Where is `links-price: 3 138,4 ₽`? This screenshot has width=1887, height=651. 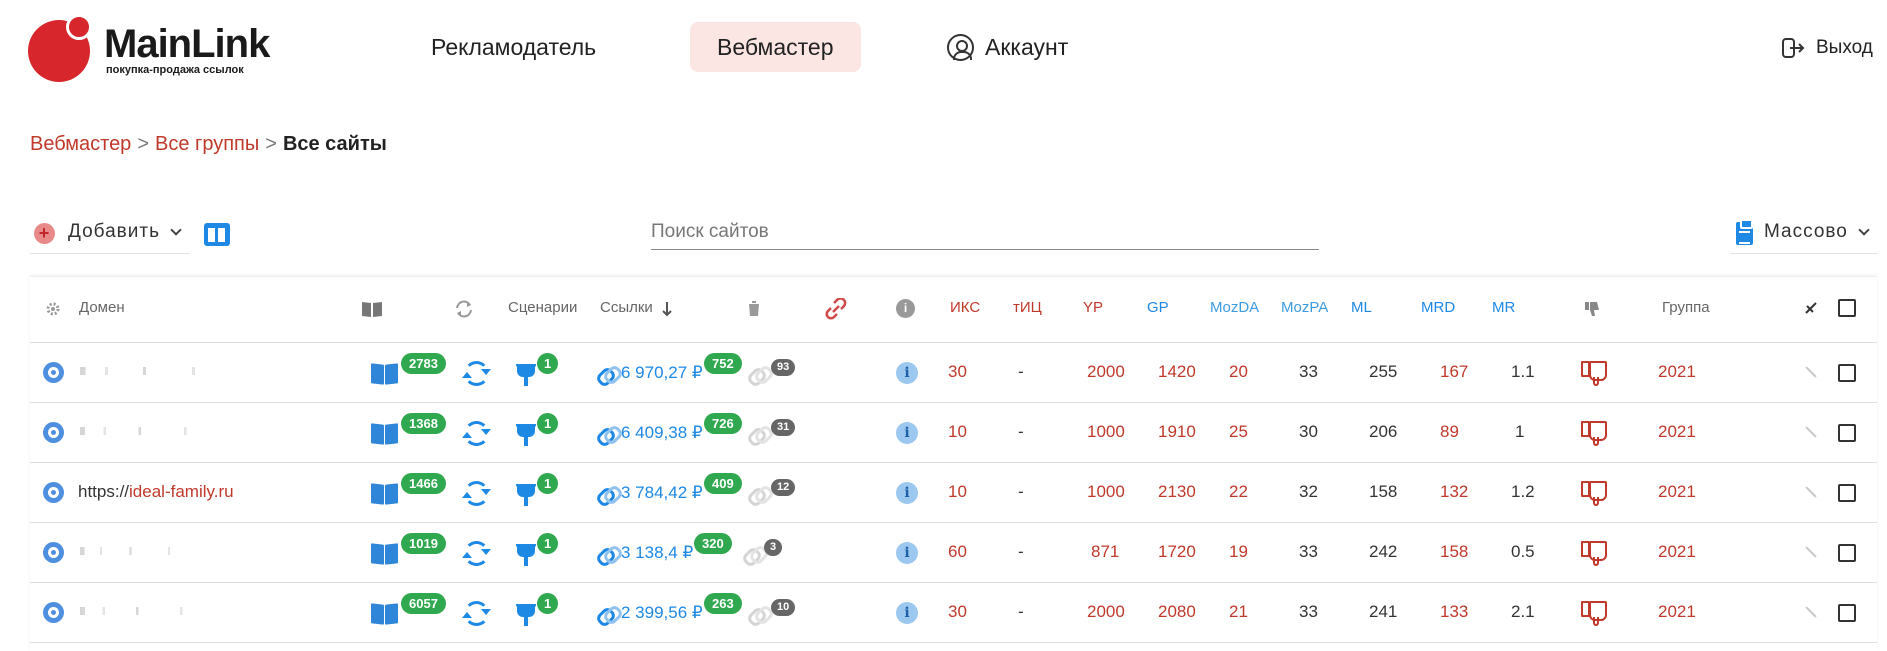 links-price: 3 138,4 ₽ is located at coordinates (657, 553).